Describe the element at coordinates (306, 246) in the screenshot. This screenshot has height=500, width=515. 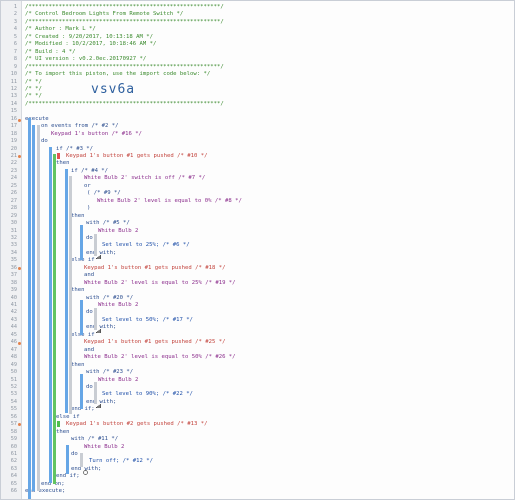
I see `code-line: Set level to 25%; /* #6 */` at that location.